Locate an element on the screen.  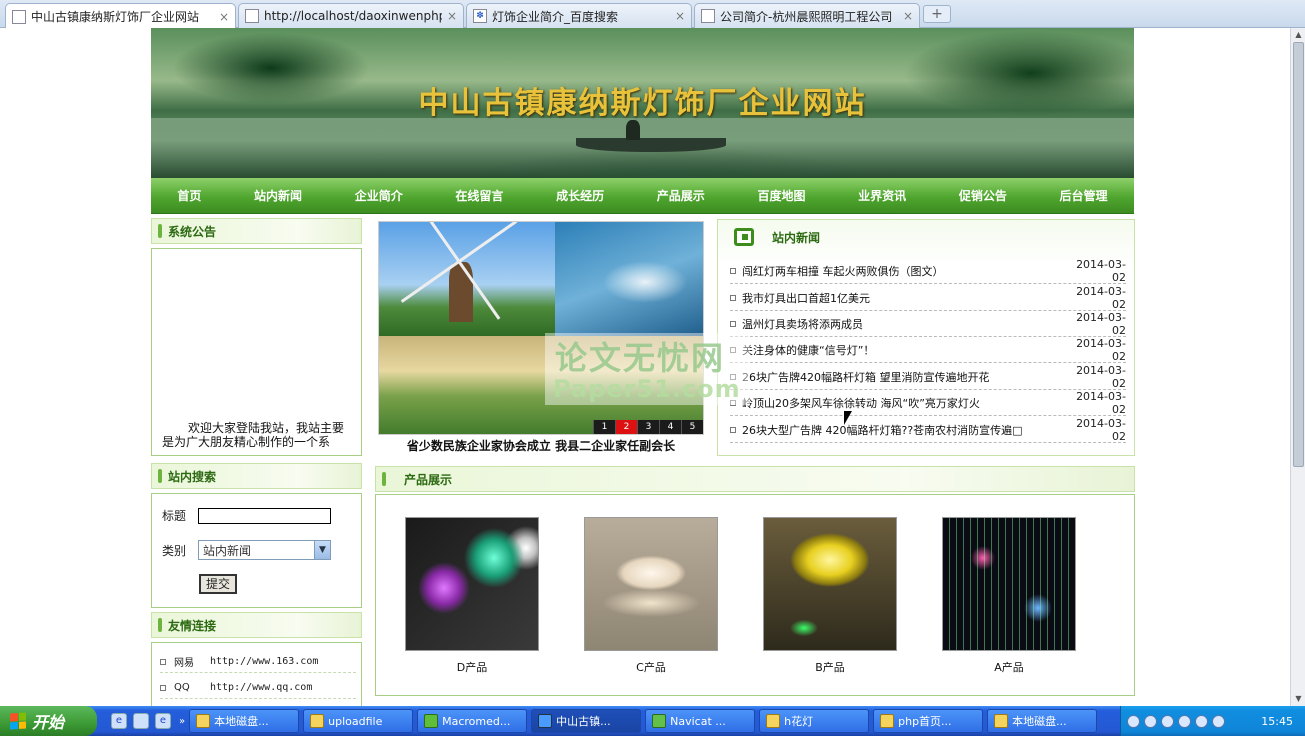
product-name: C产品 is located at coordinates (651, 667).